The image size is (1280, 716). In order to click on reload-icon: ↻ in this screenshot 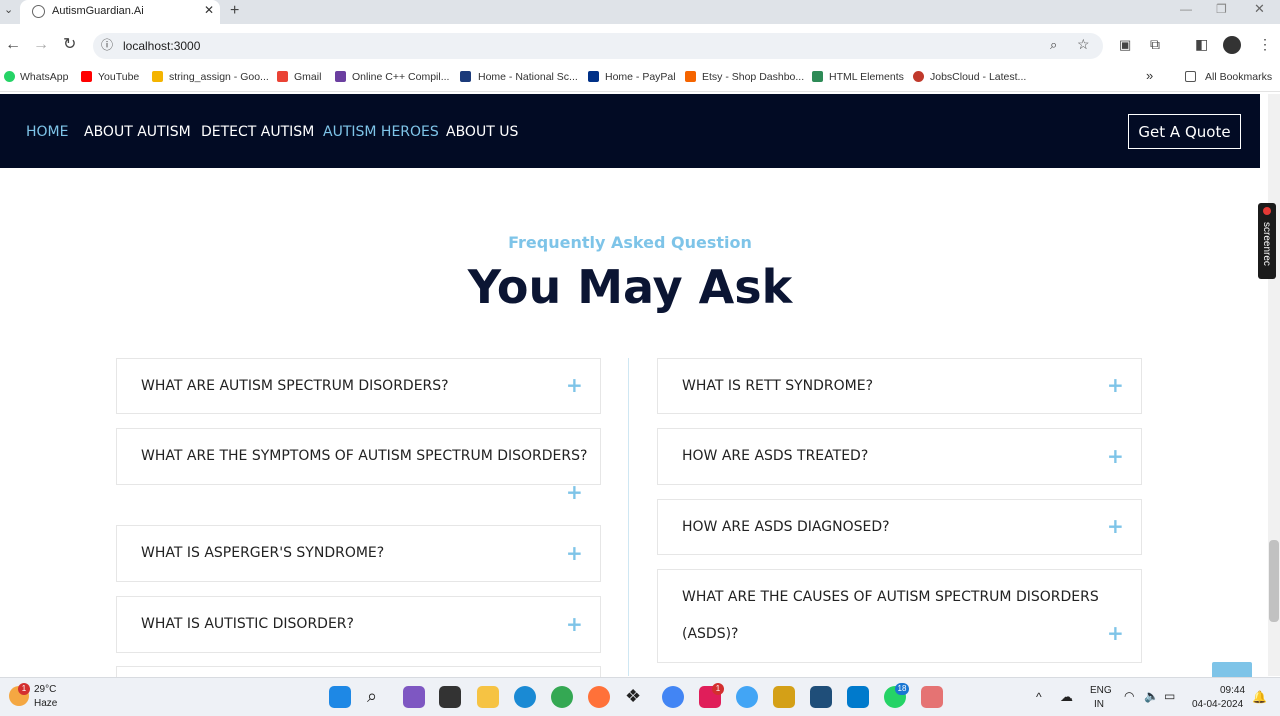, I will do `click(69, 45)`.